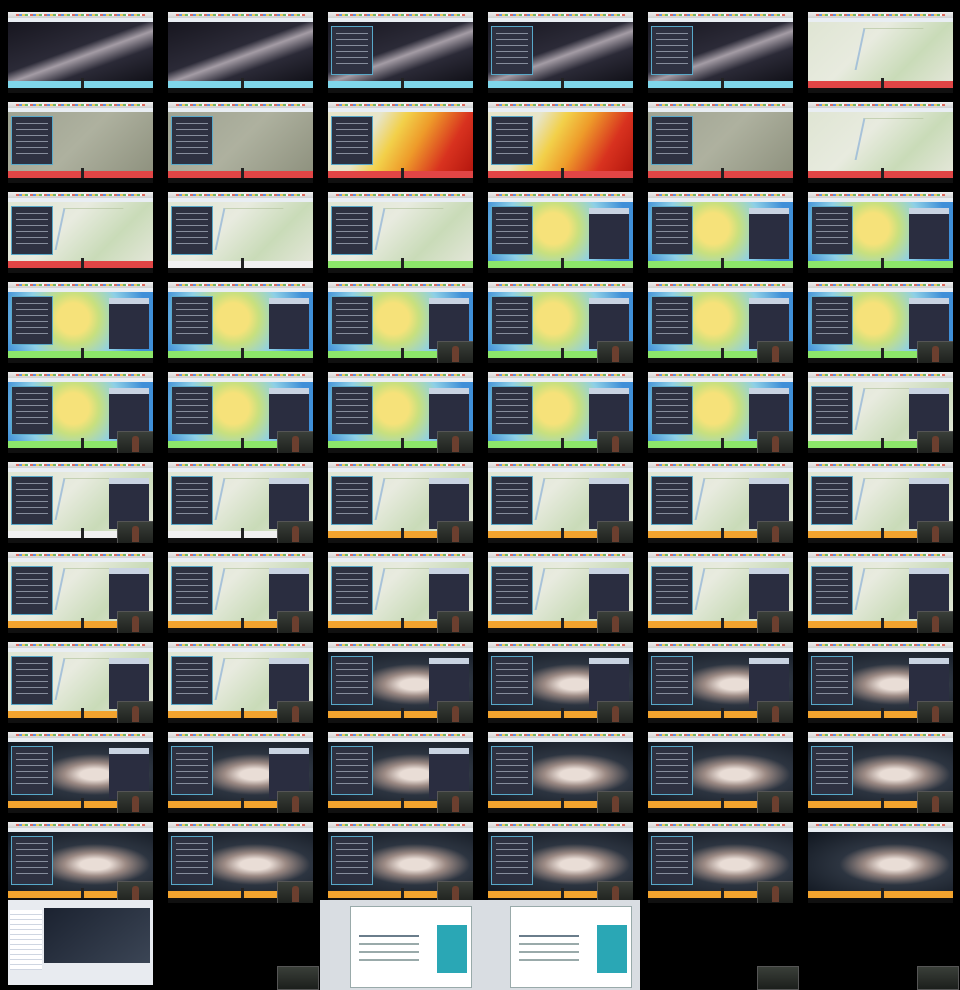  I want to click on presentation-slides-thumbnail, so click(480, 945).